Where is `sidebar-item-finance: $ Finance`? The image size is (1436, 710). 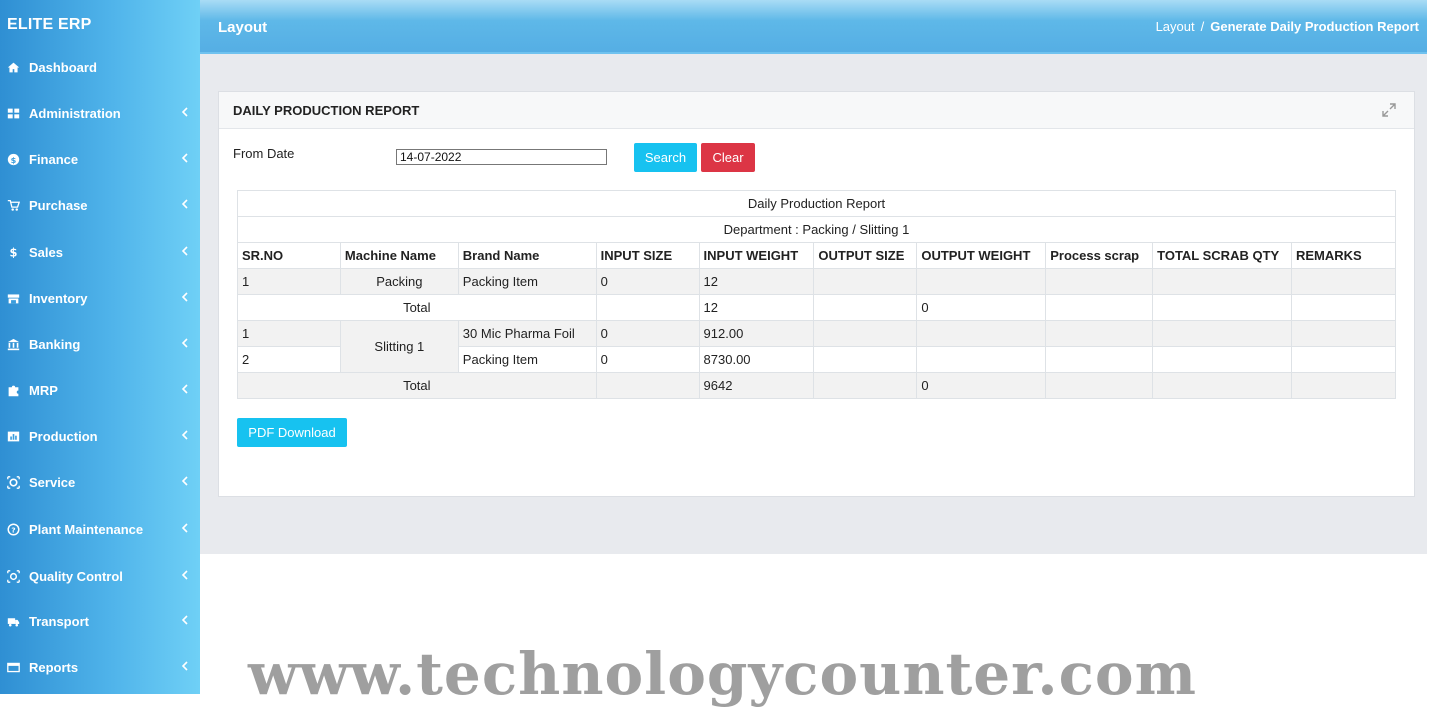
sidebar-item-finance: $ Finance is located at coordinates (100, 159).